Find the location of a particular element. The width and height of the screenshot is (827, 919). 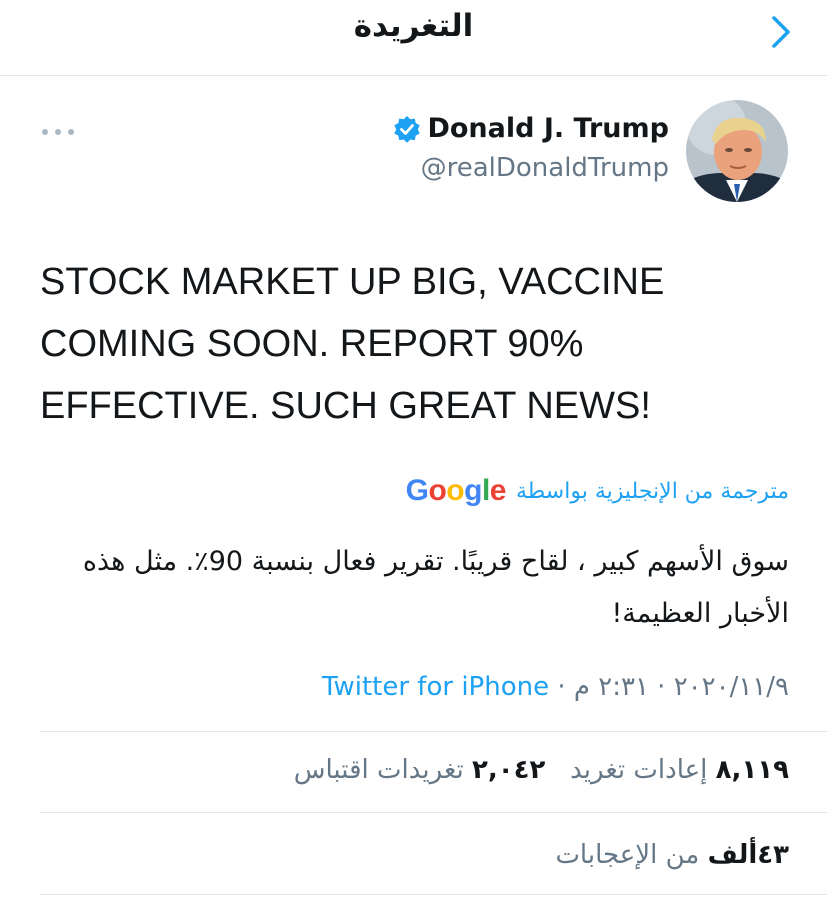

tweet-meta: ٢٠٢٠/١١/٩ · ٢:٣١ م · Twitter for iPhone is located at coordinates (555, 687).